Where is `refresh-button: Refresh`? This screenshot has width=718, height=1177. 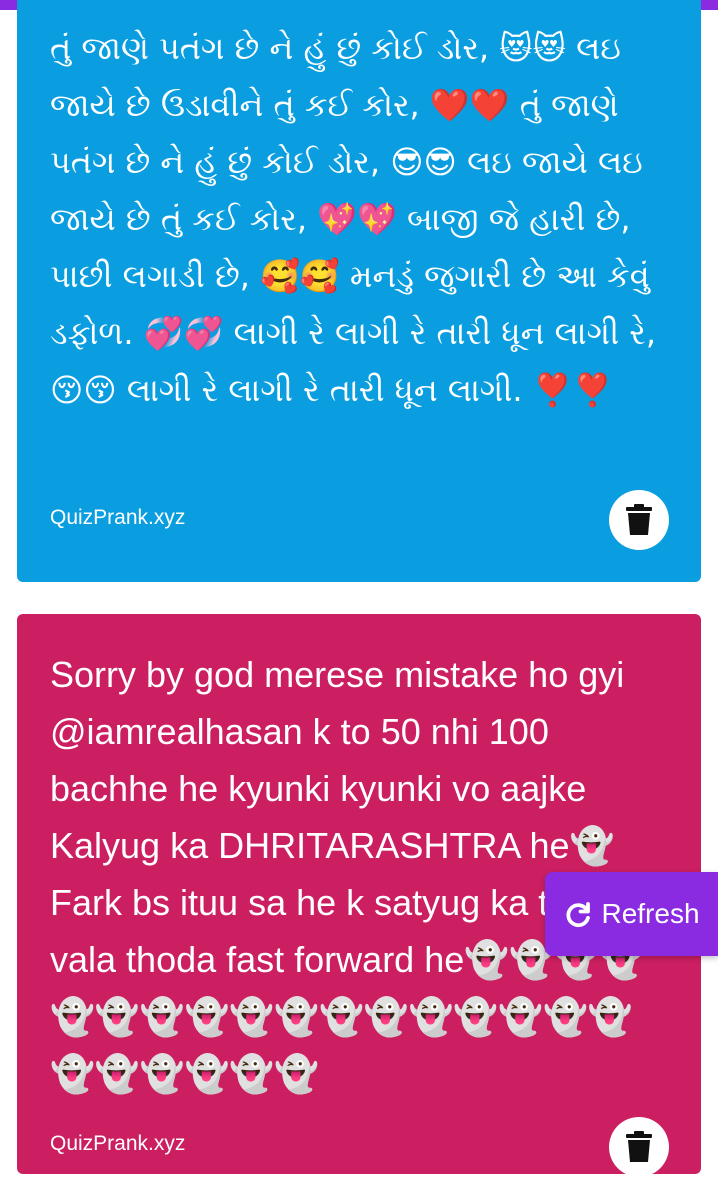 refresh-button: Refresh is located at coordinates (631, 914).